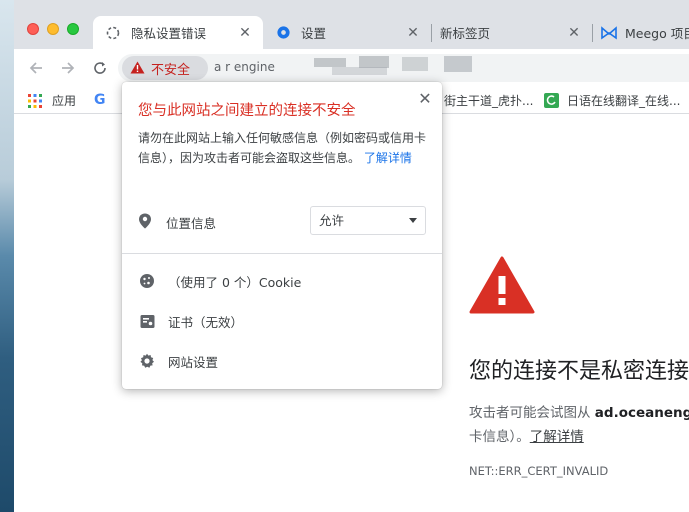 Image resolution: width=689 pixels, height=512 pixels. Describe the element at coordinates (35, 100) in the screenshot. I see `apps-grid-icon` at that location.